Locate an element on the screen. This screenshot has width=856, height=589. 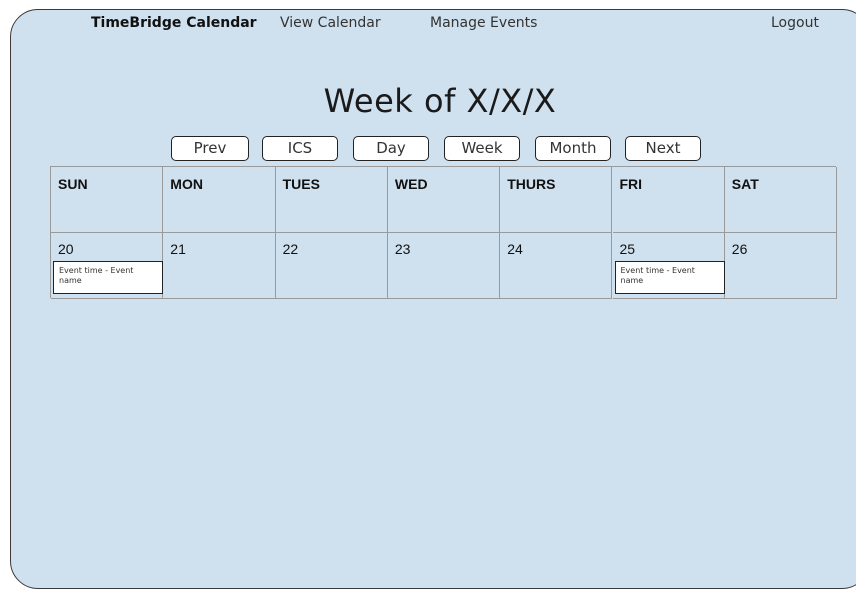
logout-link: Logout is located at coordinates (795, 25).